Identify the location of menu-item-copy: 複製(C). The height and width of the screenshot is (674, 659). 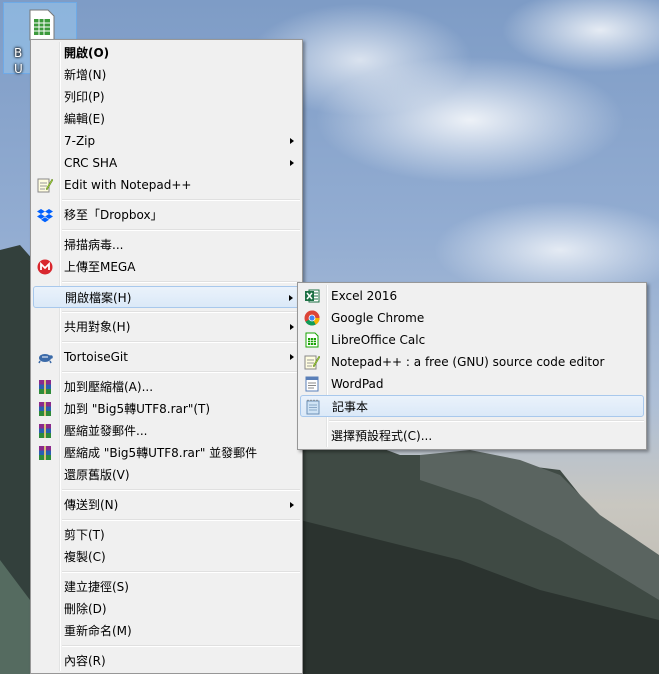
(166, 557).